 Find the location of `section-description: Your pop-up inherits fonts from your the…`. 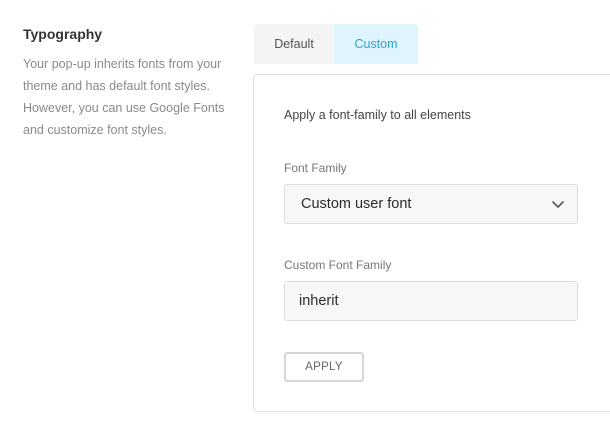

section-description: Your pop-up inherits fonts from your the… is located at coordinates (124, 97).